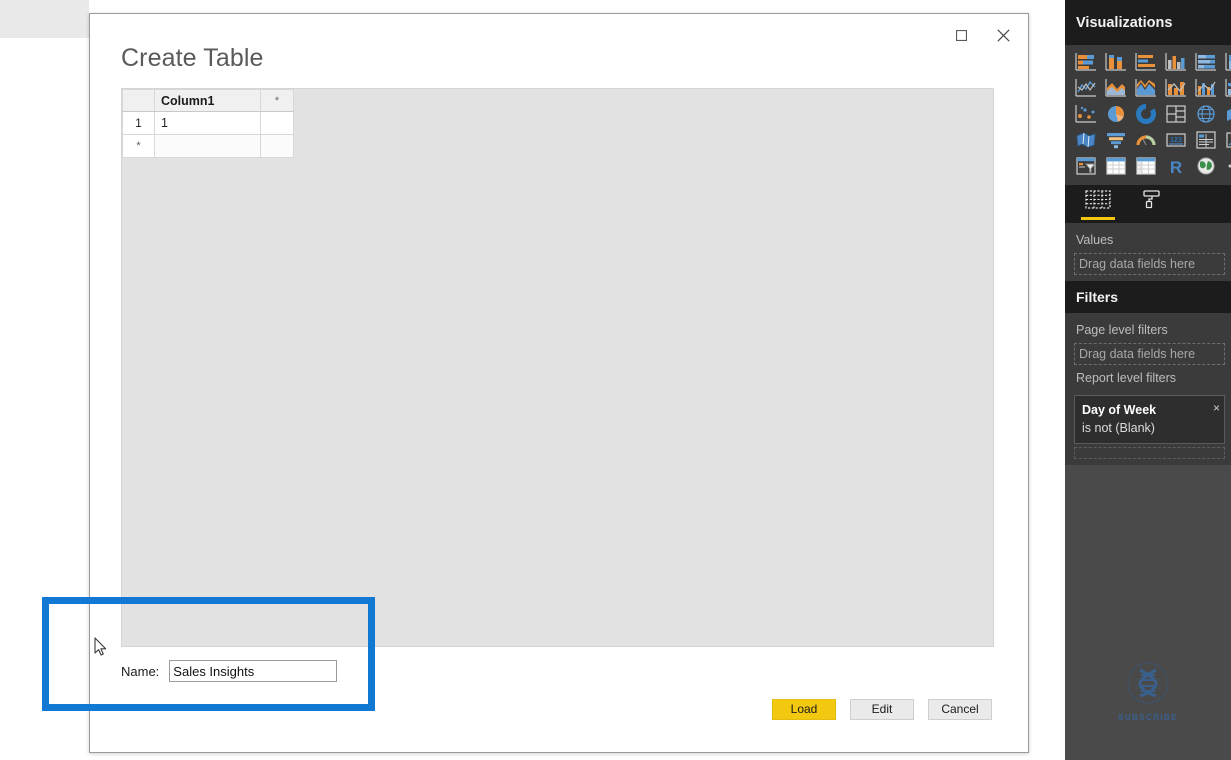  I want to click on report-level-filters-label: Report level filters, so click(1126, 378).